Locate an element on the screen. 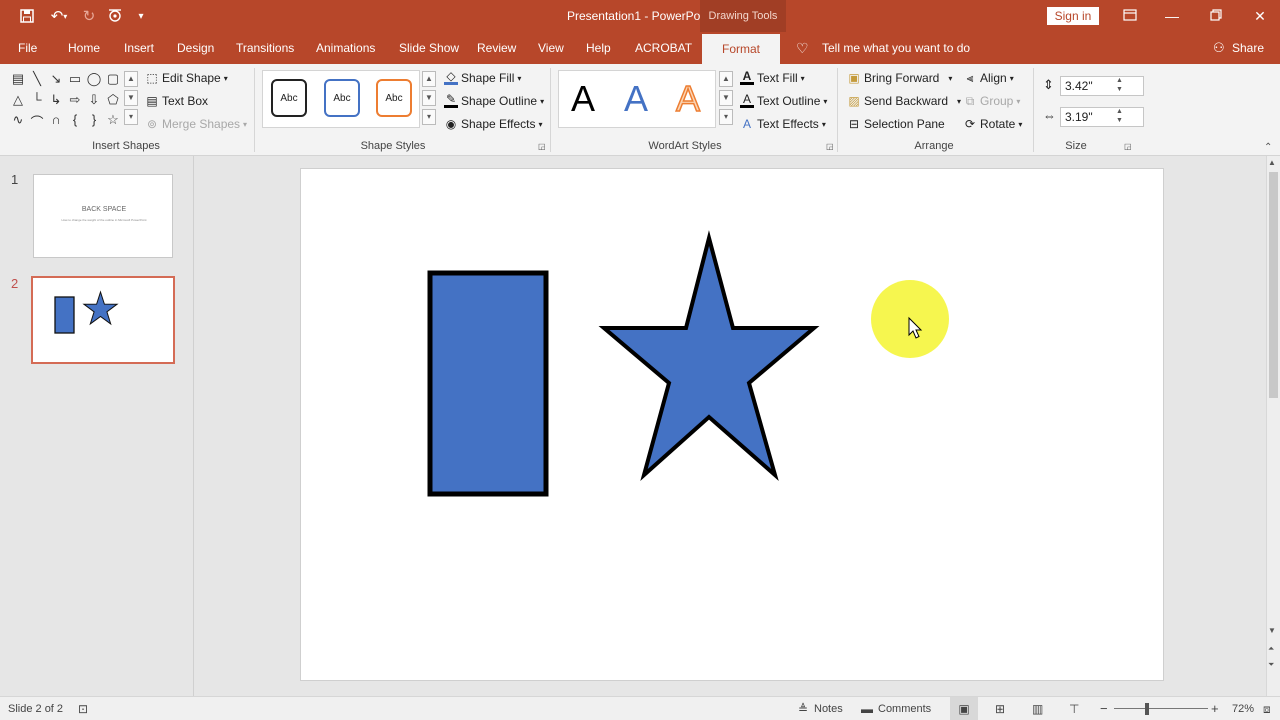 The height and width of the screenshot is (720, 1280). close-icon: ✕ is located at coordinates (1259, 16).